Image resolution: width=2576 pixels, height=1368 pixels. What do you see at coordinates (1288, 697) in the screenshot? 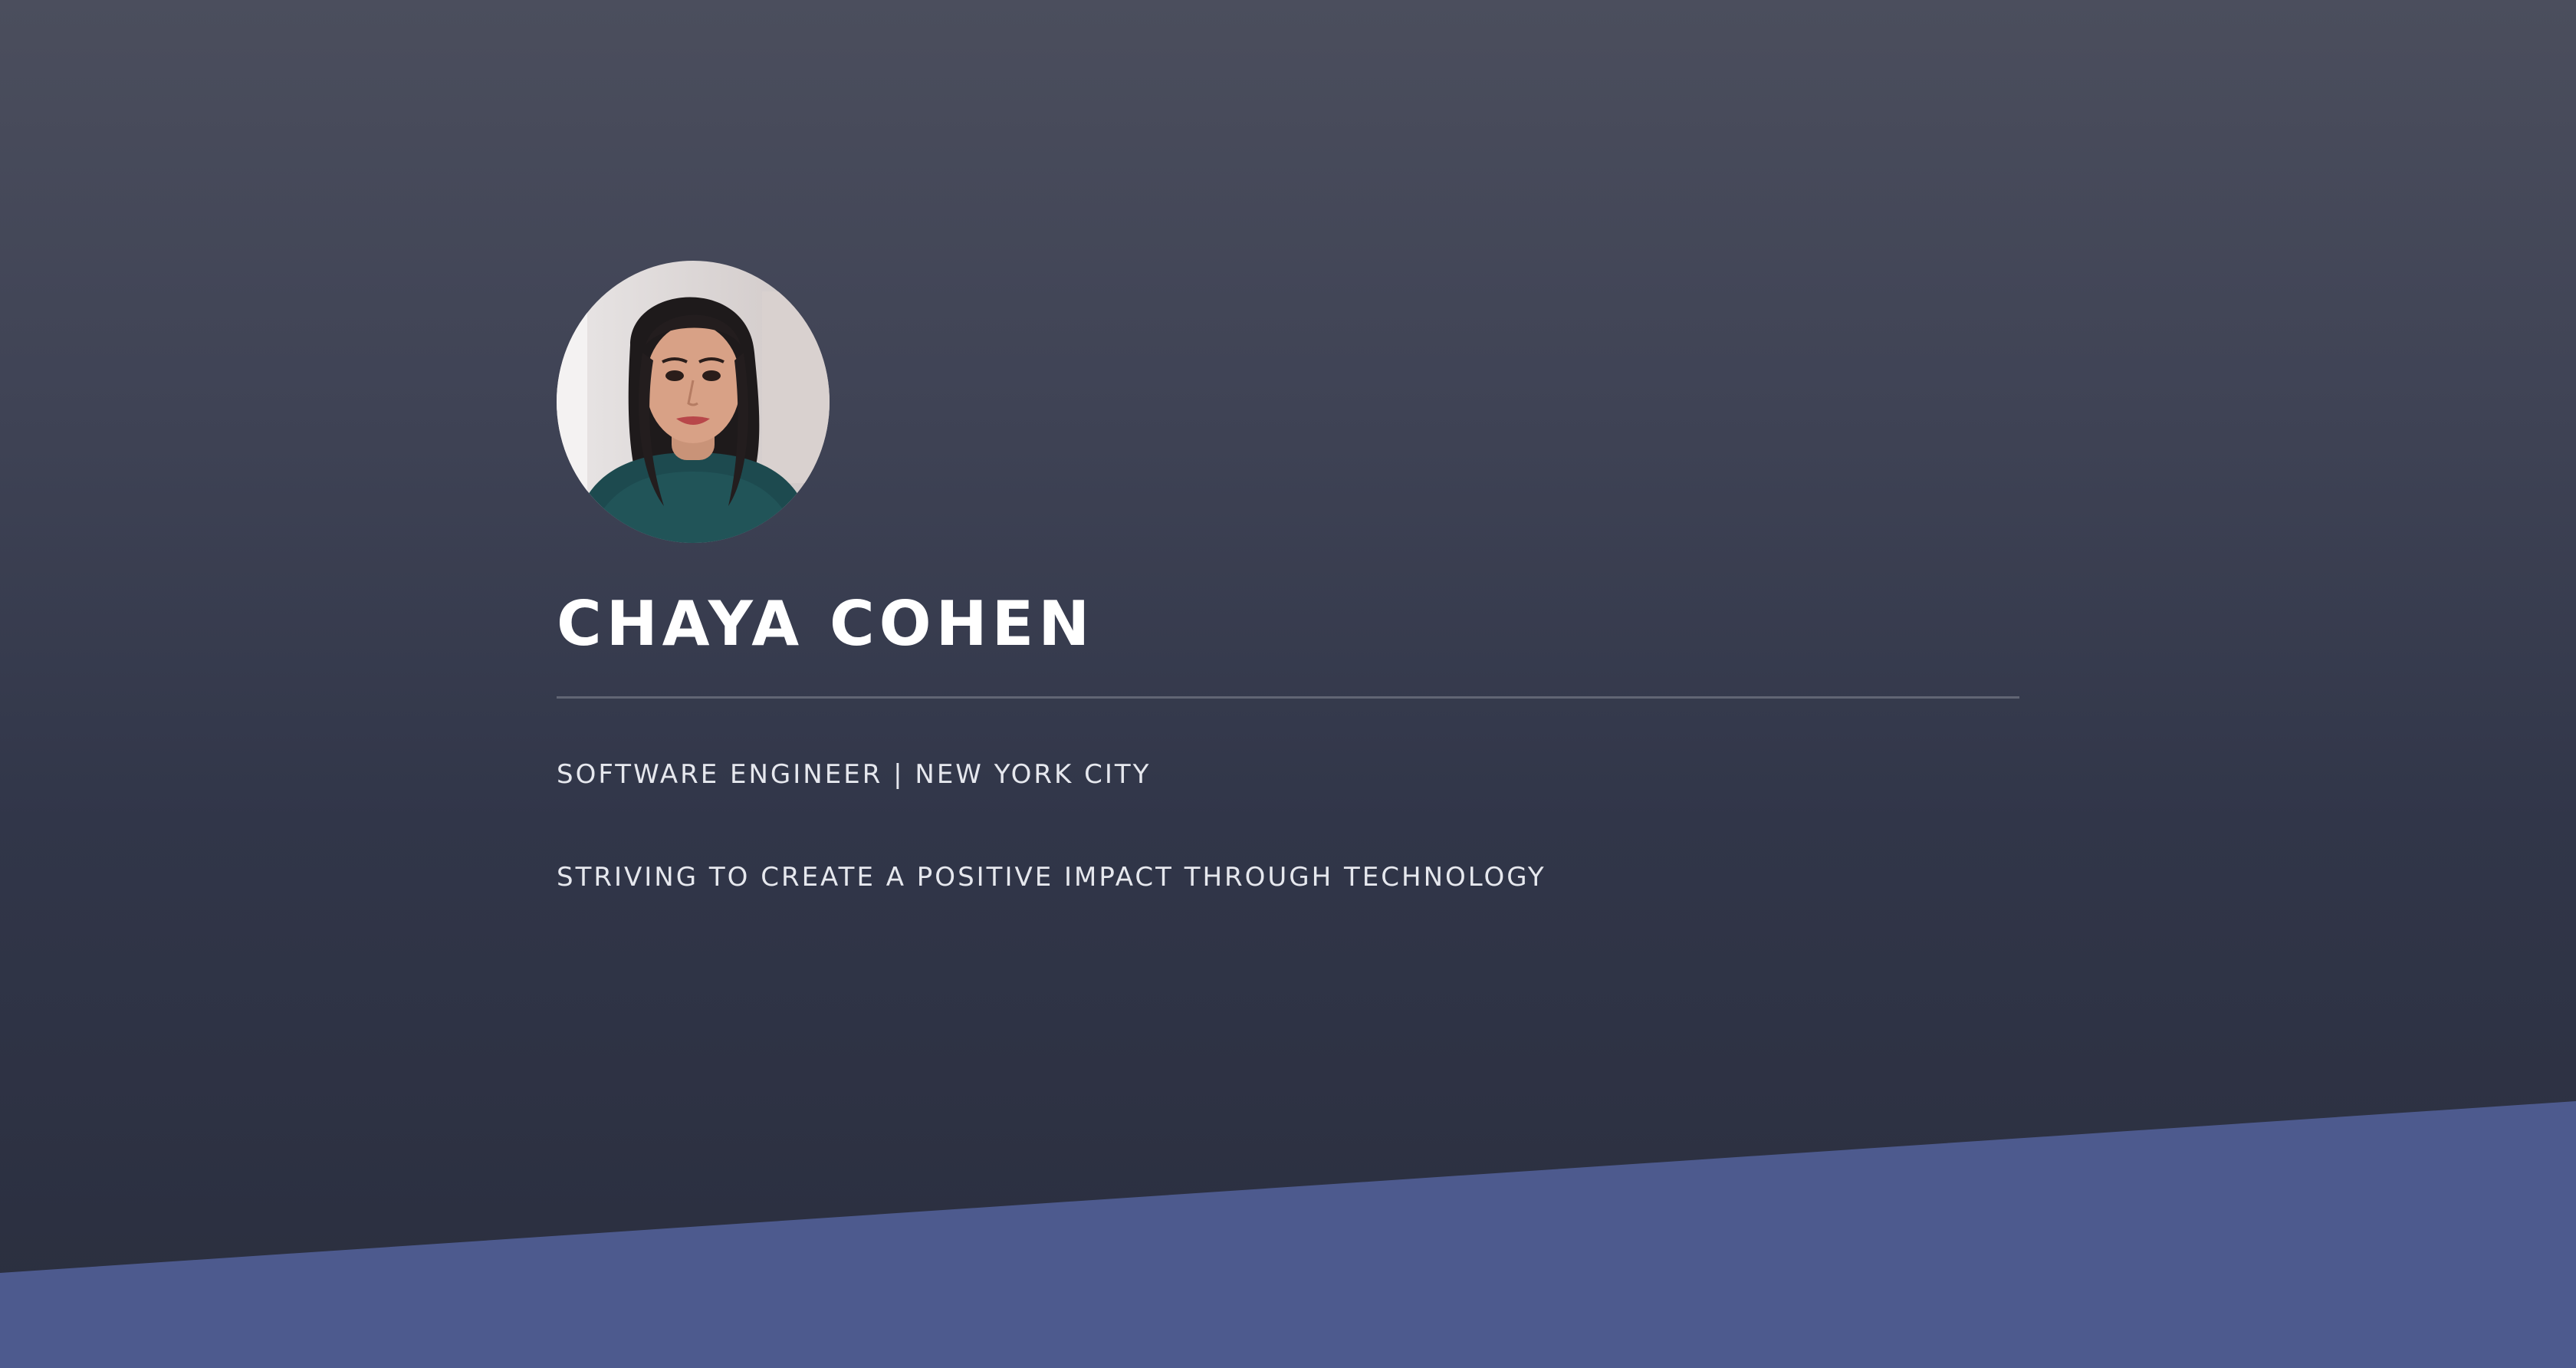
I see `title-divider` at bounding box center [1288, 697].